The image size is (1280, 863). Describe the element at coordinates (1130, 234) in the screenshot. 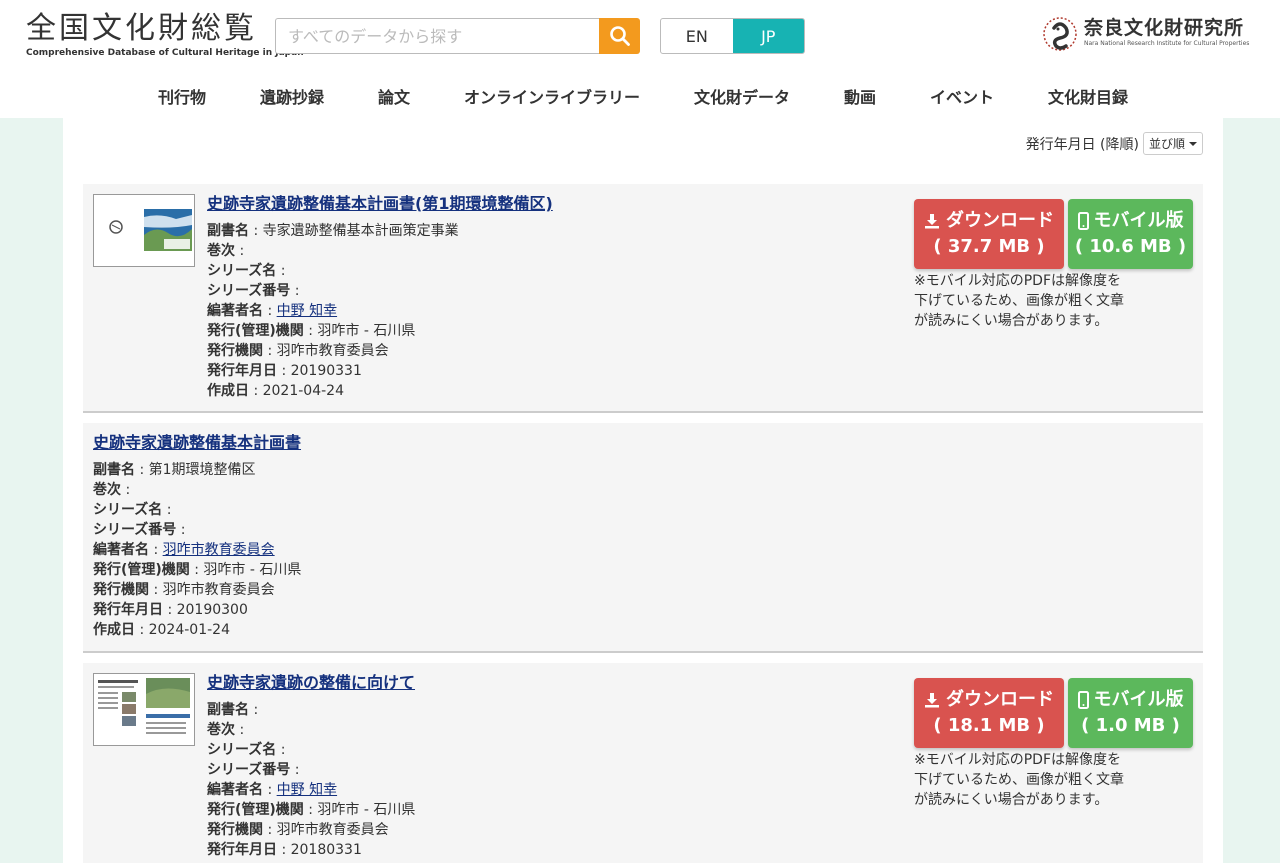

I see `mobile-download-button: モバイル版 ( 10.6 MB )` at that location.